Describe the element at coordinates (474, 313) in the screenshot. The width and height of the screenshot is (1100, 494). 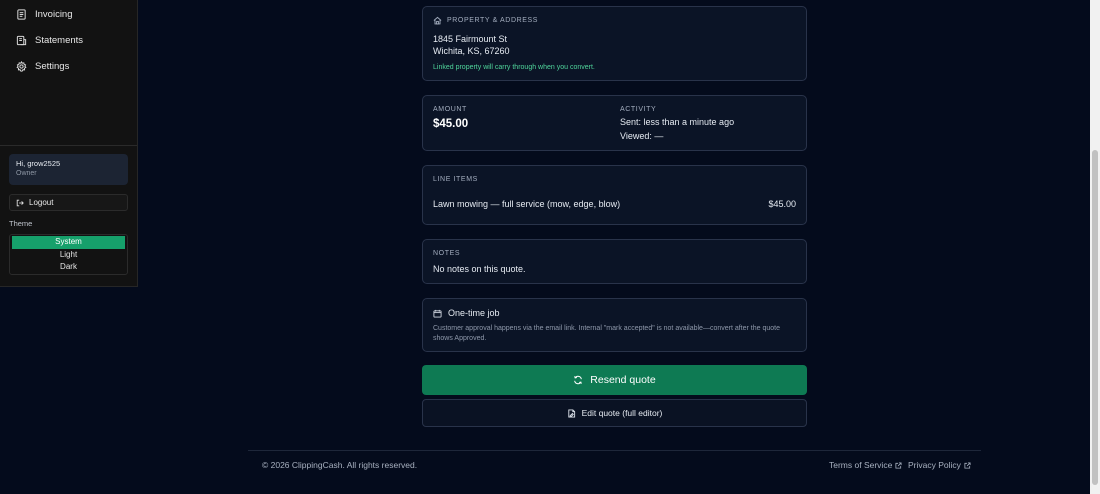
I see `job-title: One-time job` at that location.